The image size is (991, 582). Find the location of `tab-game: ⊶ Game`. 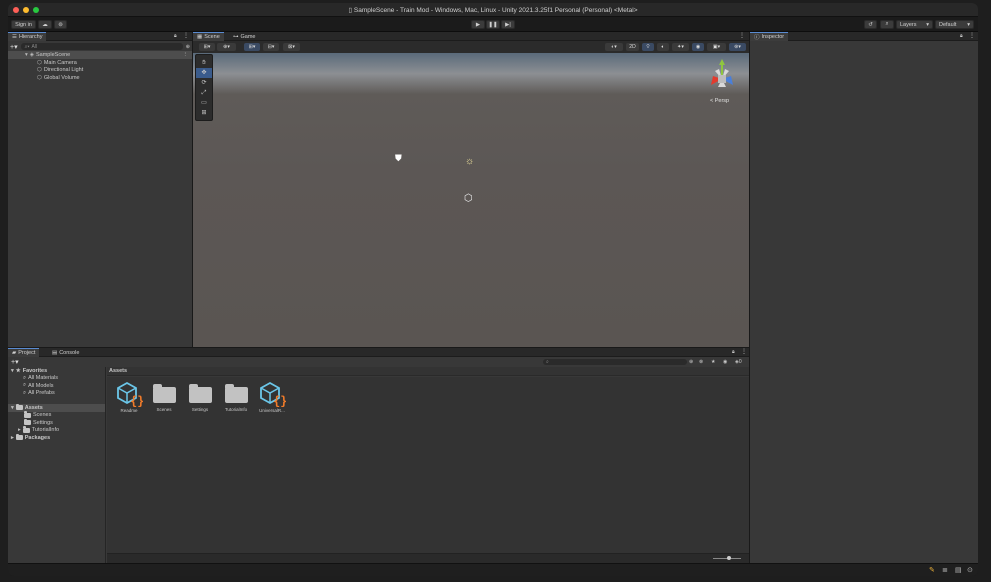

tab-game: ⊶ Game is located at coordinates (244, 36).